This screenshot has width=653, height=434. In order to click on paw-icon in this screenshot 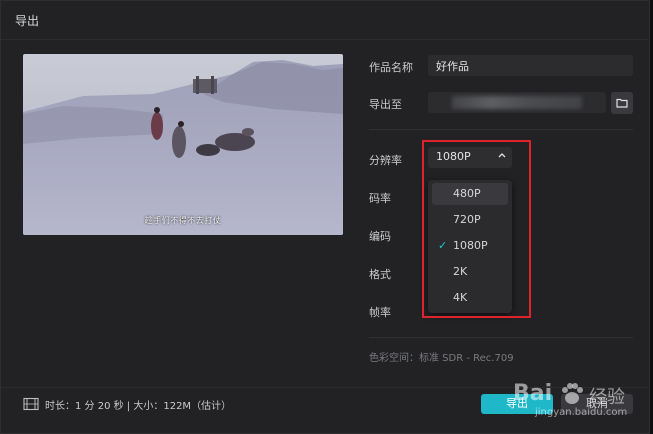, I will do `click(572, 393)`.